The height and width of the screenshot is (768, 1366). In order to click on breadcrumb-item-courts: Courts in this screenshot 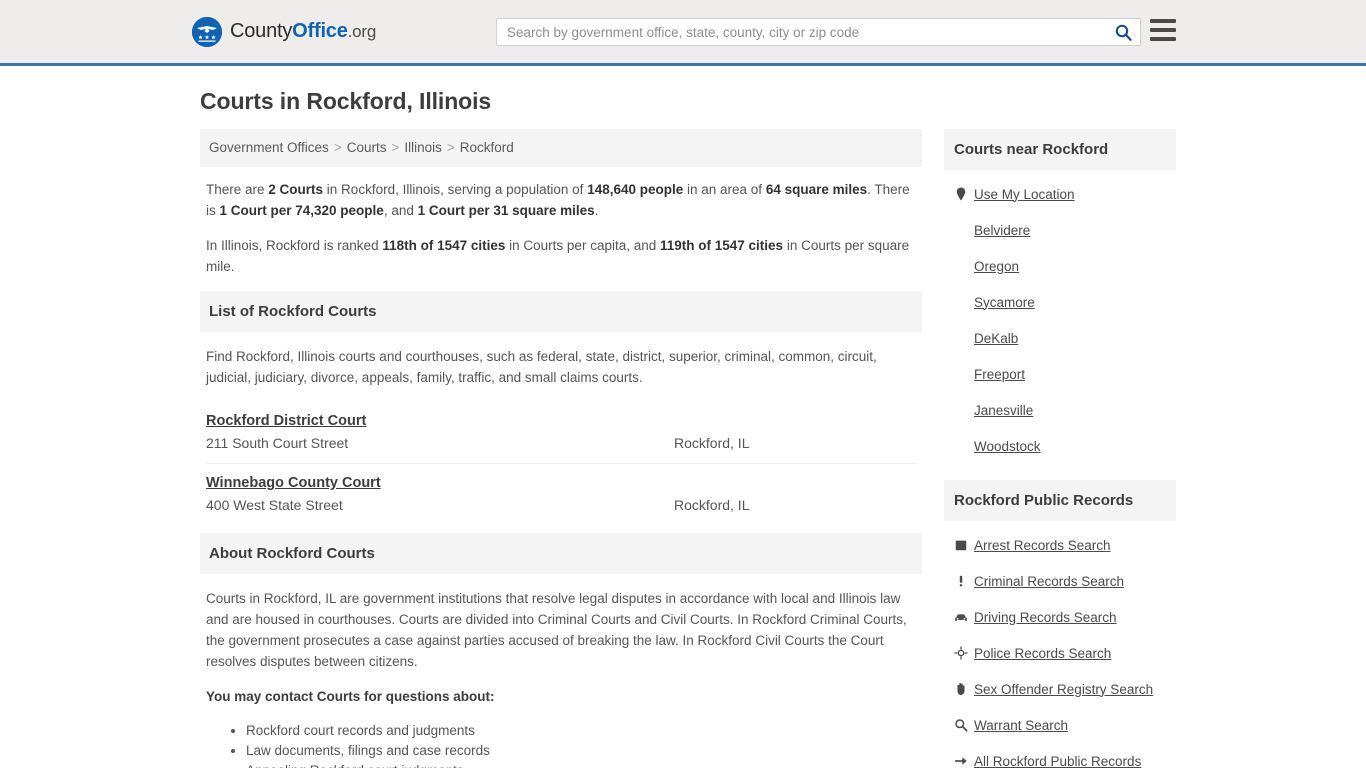, I will do `click(367, 147)`.